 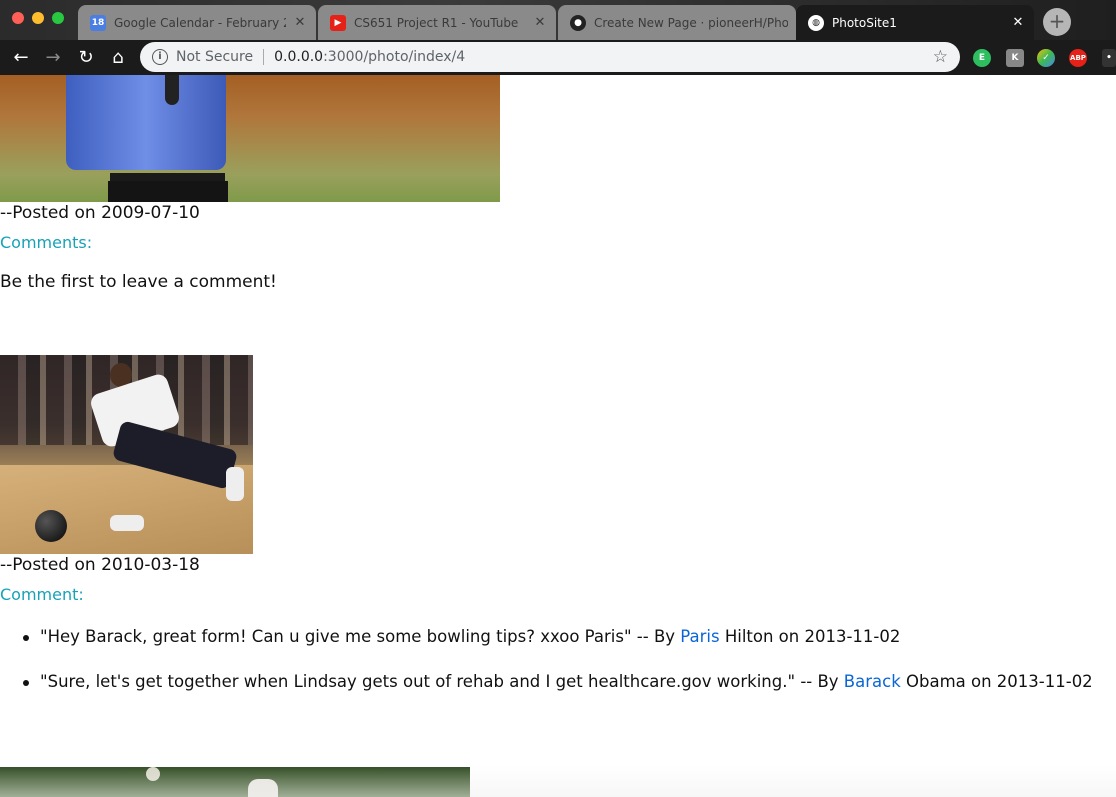 I want to click on comment-meta: Hilton on 2013-11-02, so click(x=810, y=636).